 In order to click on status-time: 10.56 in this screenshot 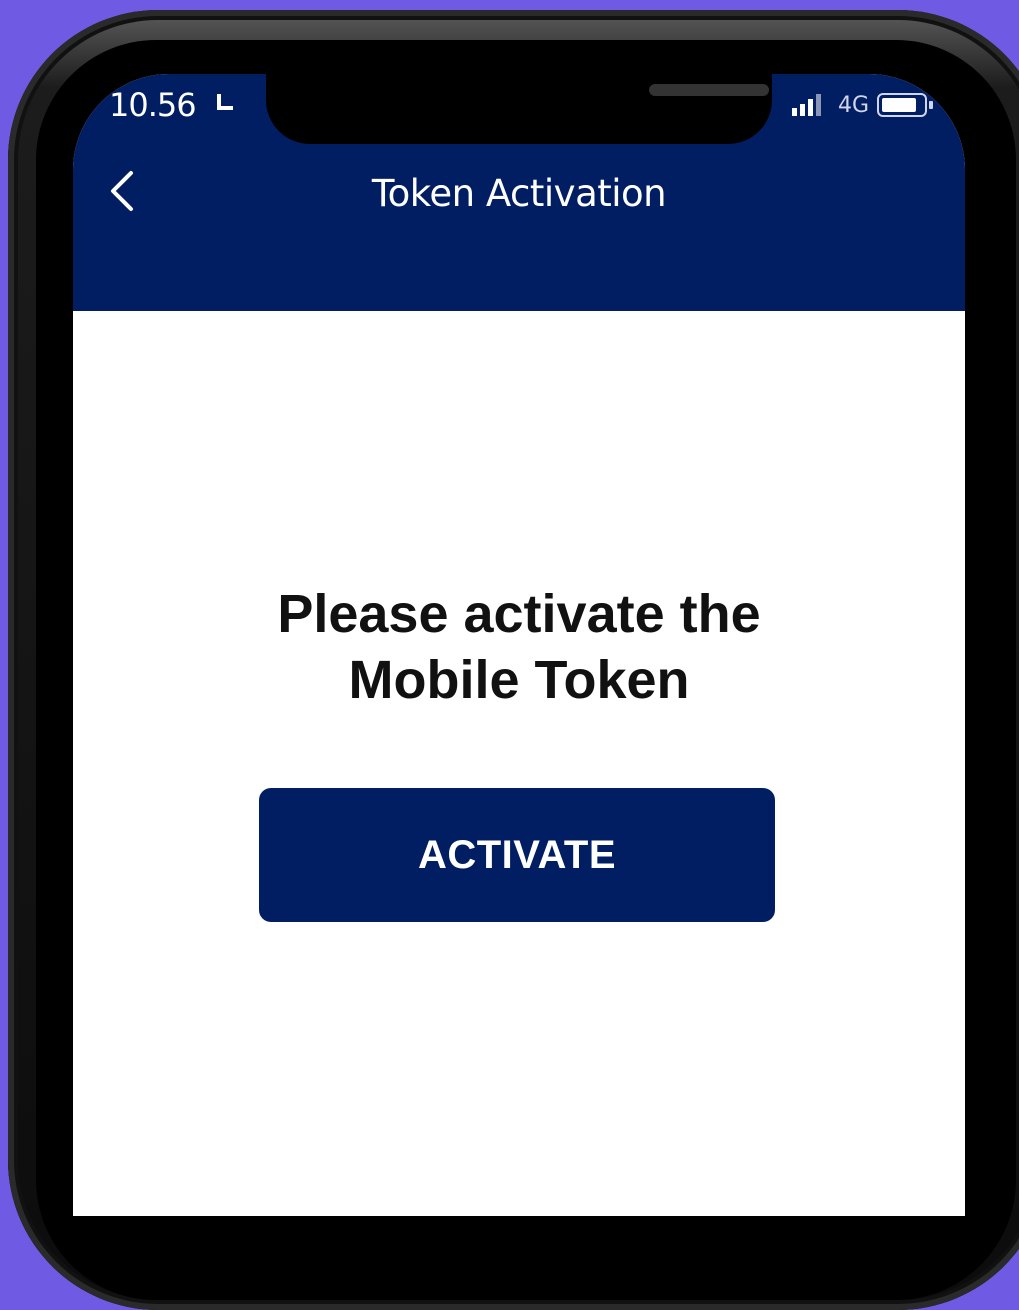, I will do `click(153, 105)`.